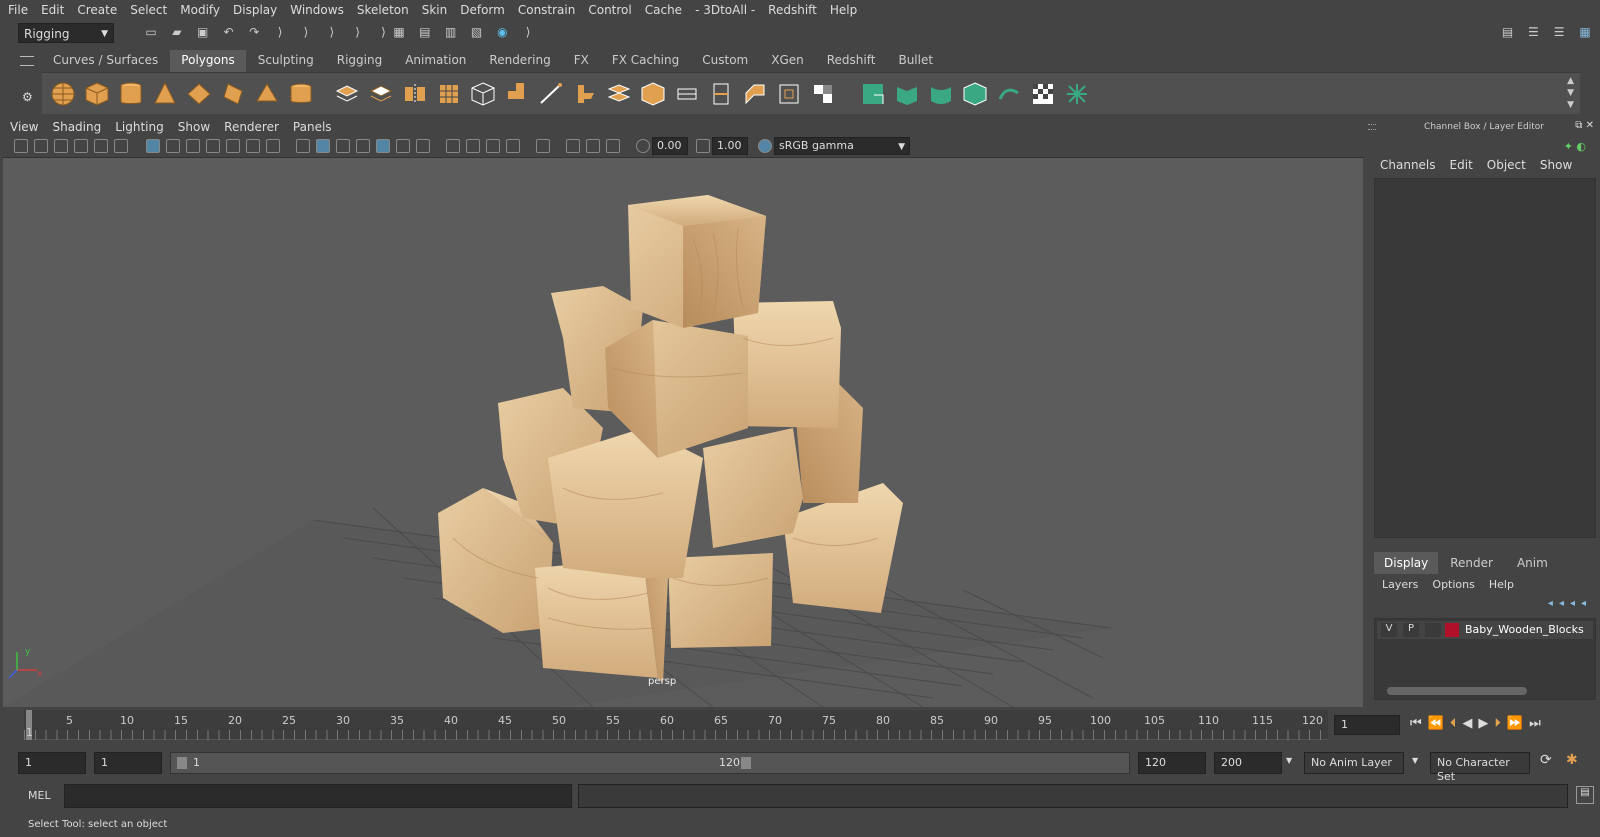  Describe the element at coordinates (650, 763) in the screenshot. I see `range-slider-bar: 1 120` at that location.